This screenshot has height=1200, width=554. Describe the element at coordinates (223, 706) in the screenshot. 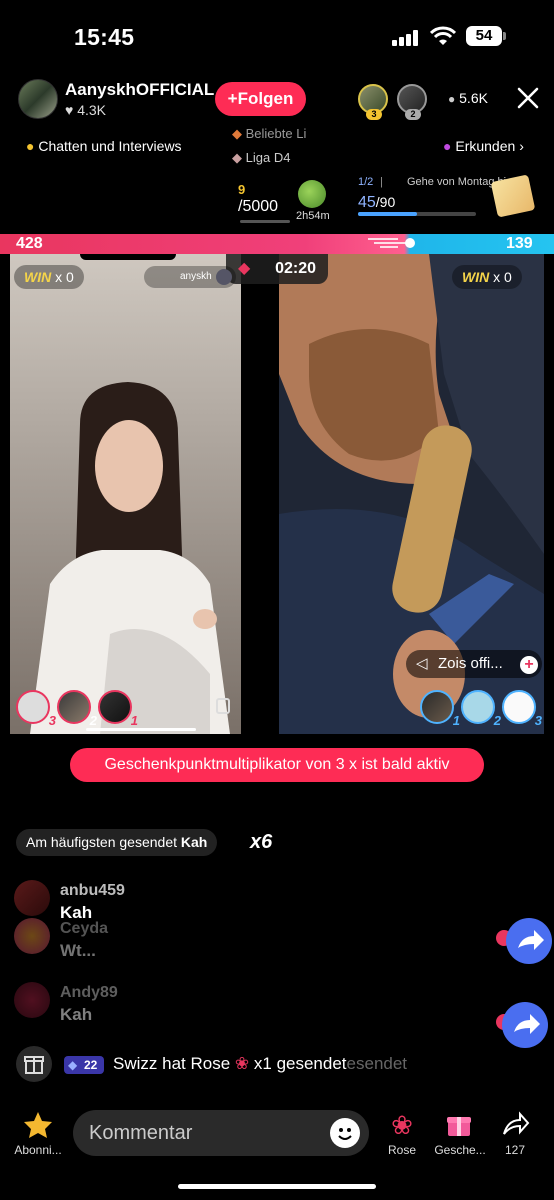

I see `document-icon` at that location.